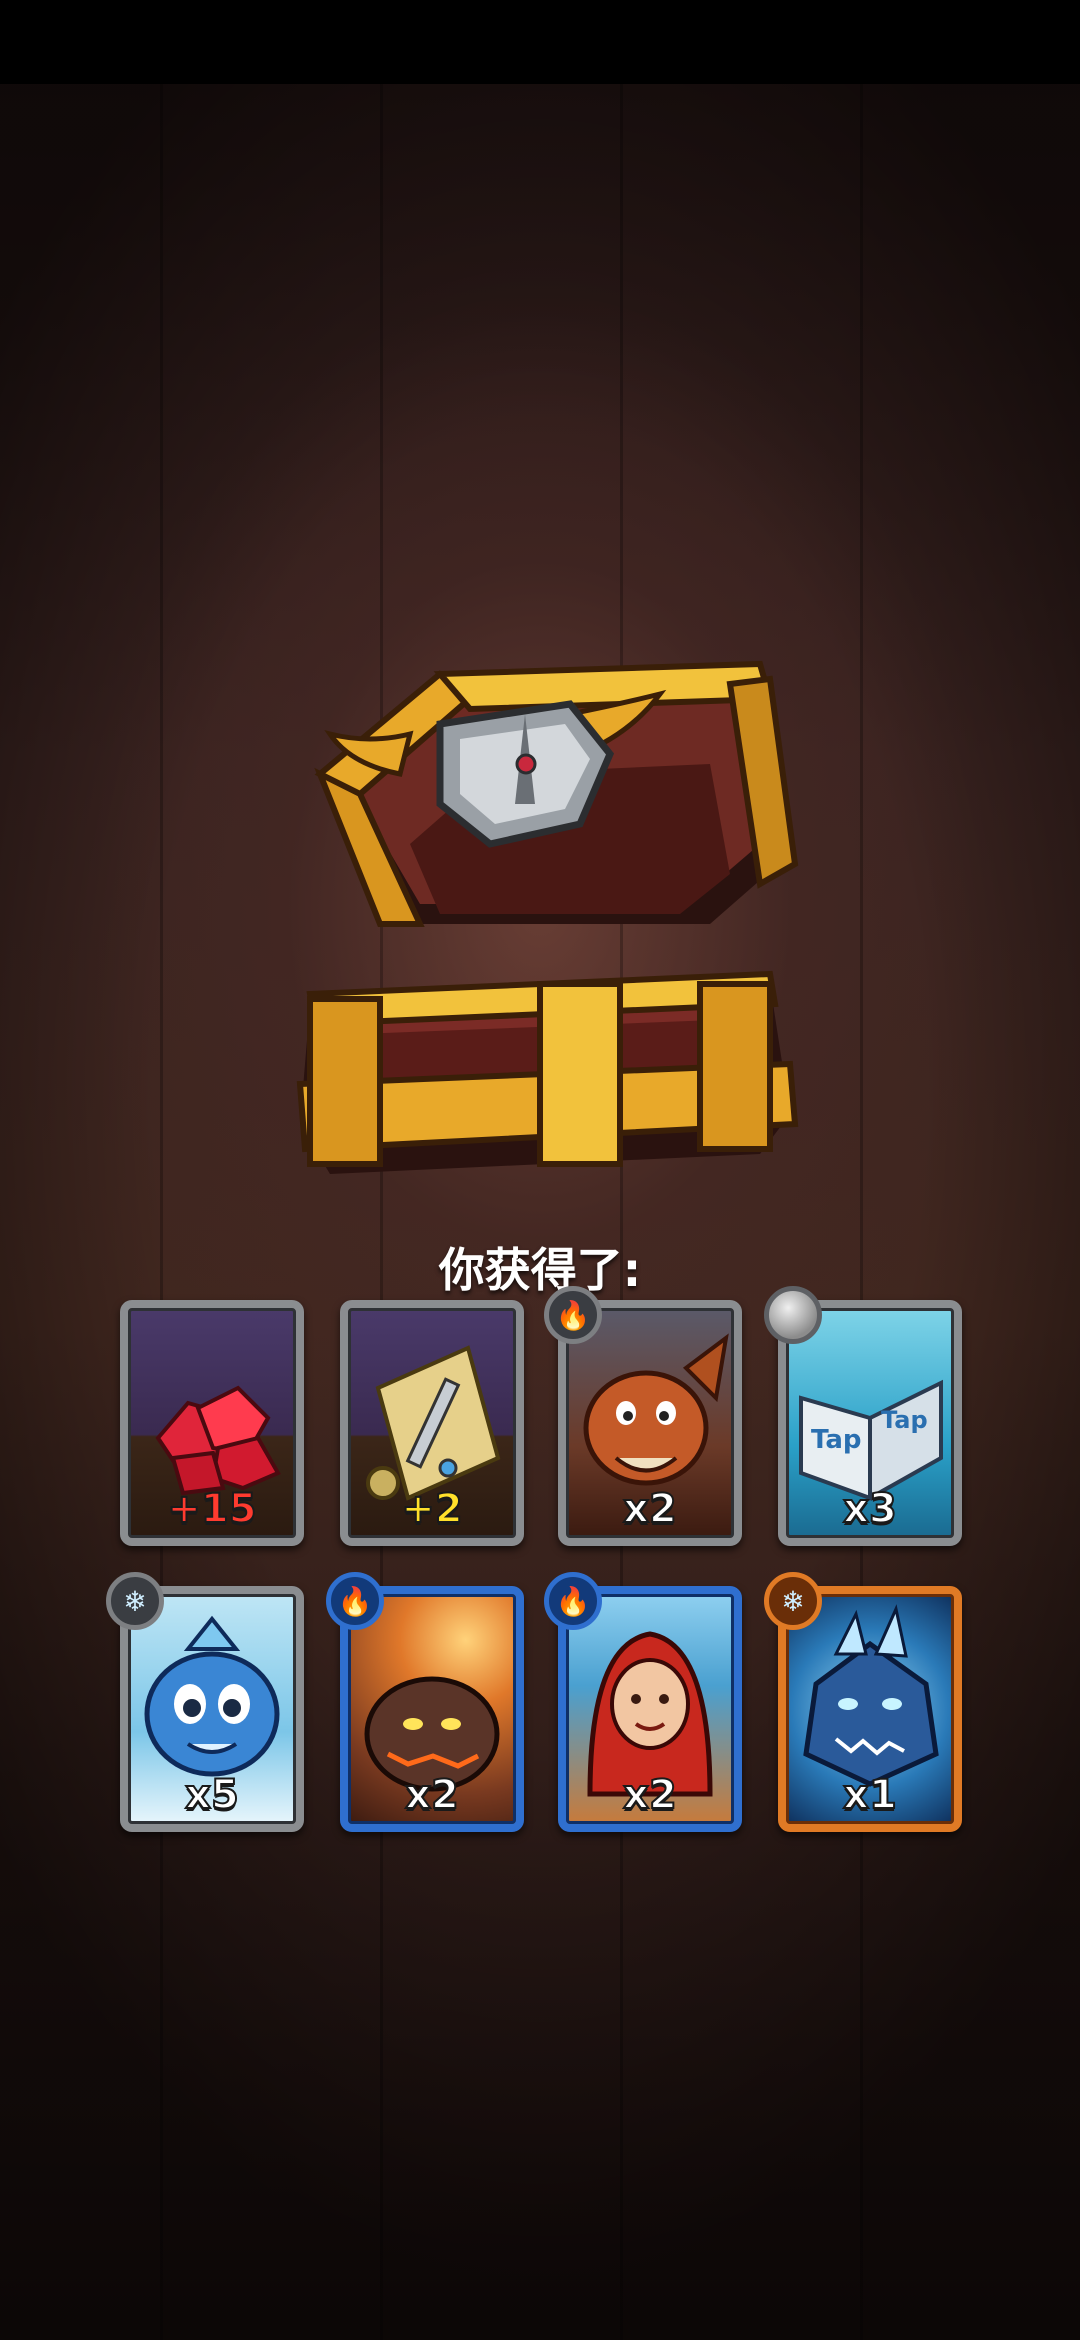  Describe the element at coordinates (540, 1270) in the screenshot. I see `reward-title: 你获得了:` at that location.